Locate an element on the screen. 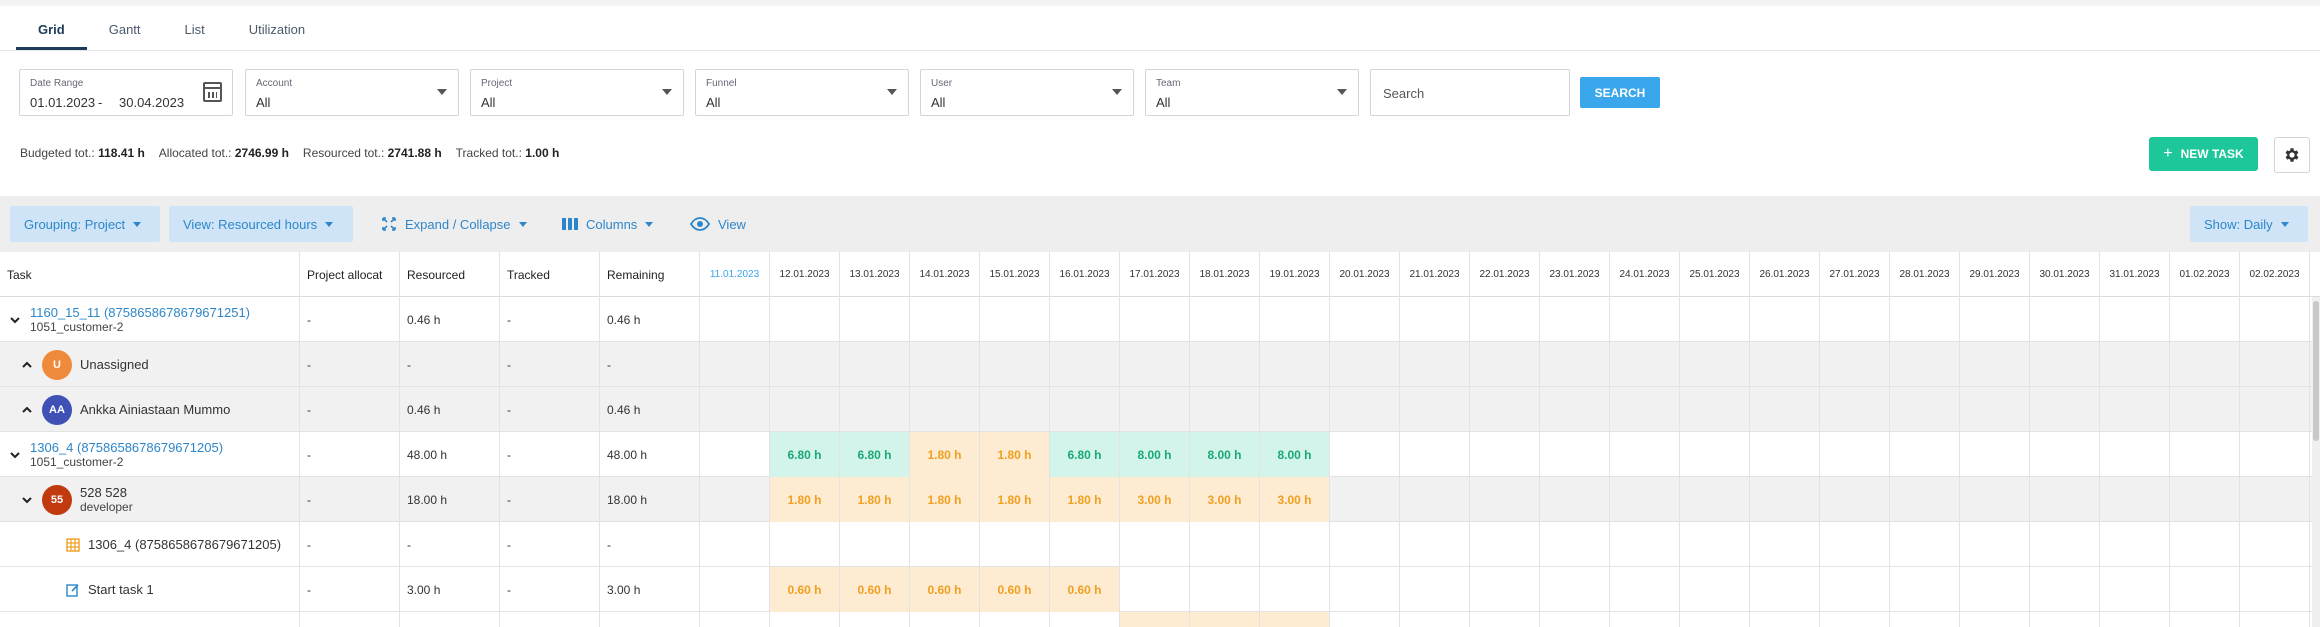 The image size is (2320, 627). column-header-resourced: Resourced is located at coordinates (450, 274).